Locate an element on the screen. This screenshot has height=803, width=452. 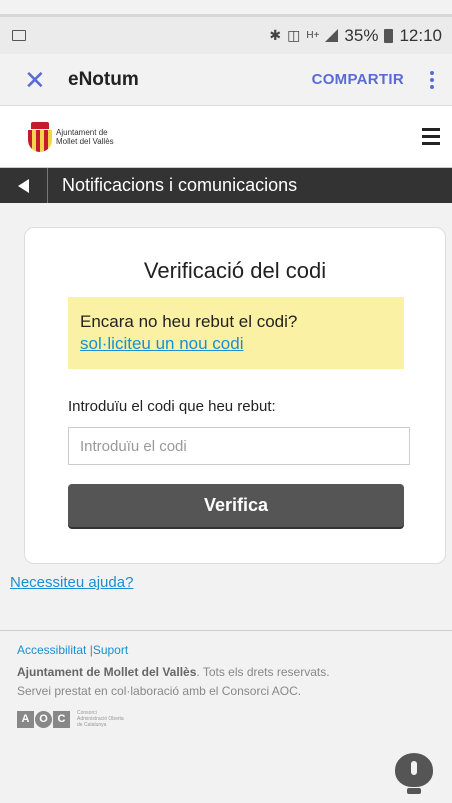
share-button: COMPARTIR is located at coordinates (358, 79).